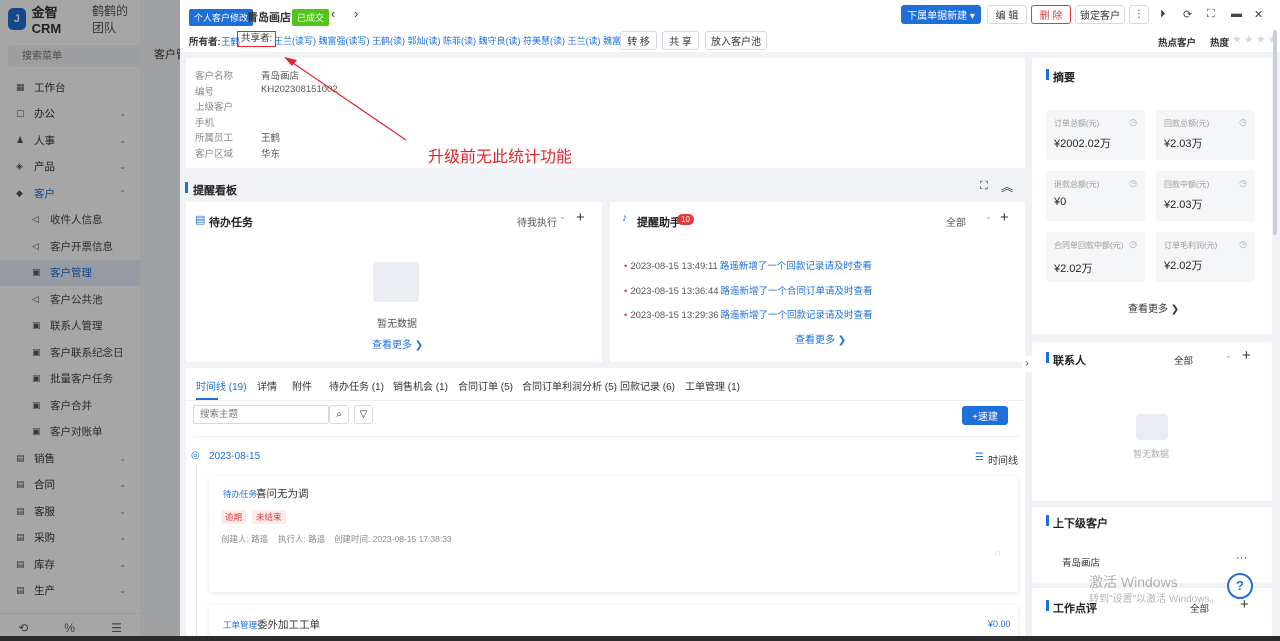  I want to click on more-icon: ···, so click(1241, 558).